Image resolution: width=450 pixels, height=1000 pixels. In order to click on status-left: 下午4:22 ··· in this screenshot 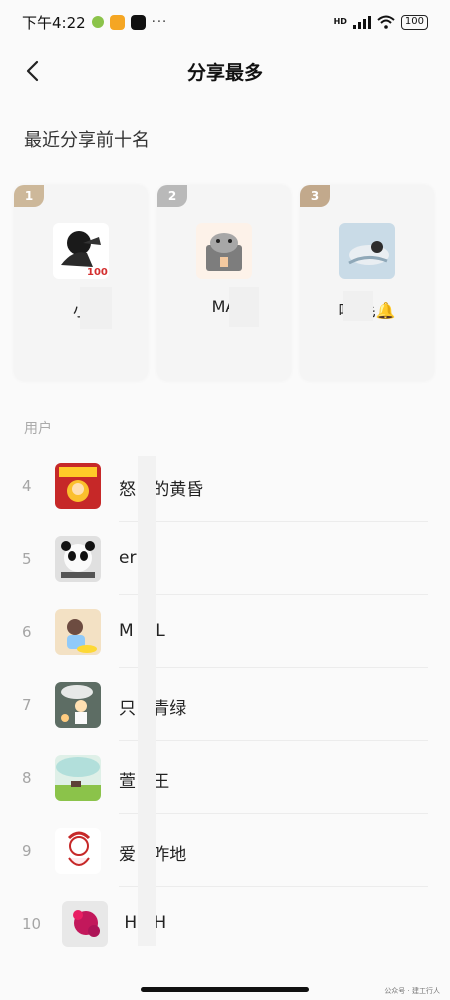, I will do `click(94, 22)`.